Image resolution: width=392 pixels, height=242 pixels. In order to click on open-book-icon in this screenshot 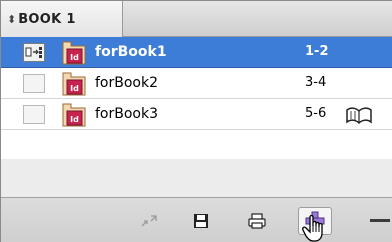, I will do `click(359, 116)`.